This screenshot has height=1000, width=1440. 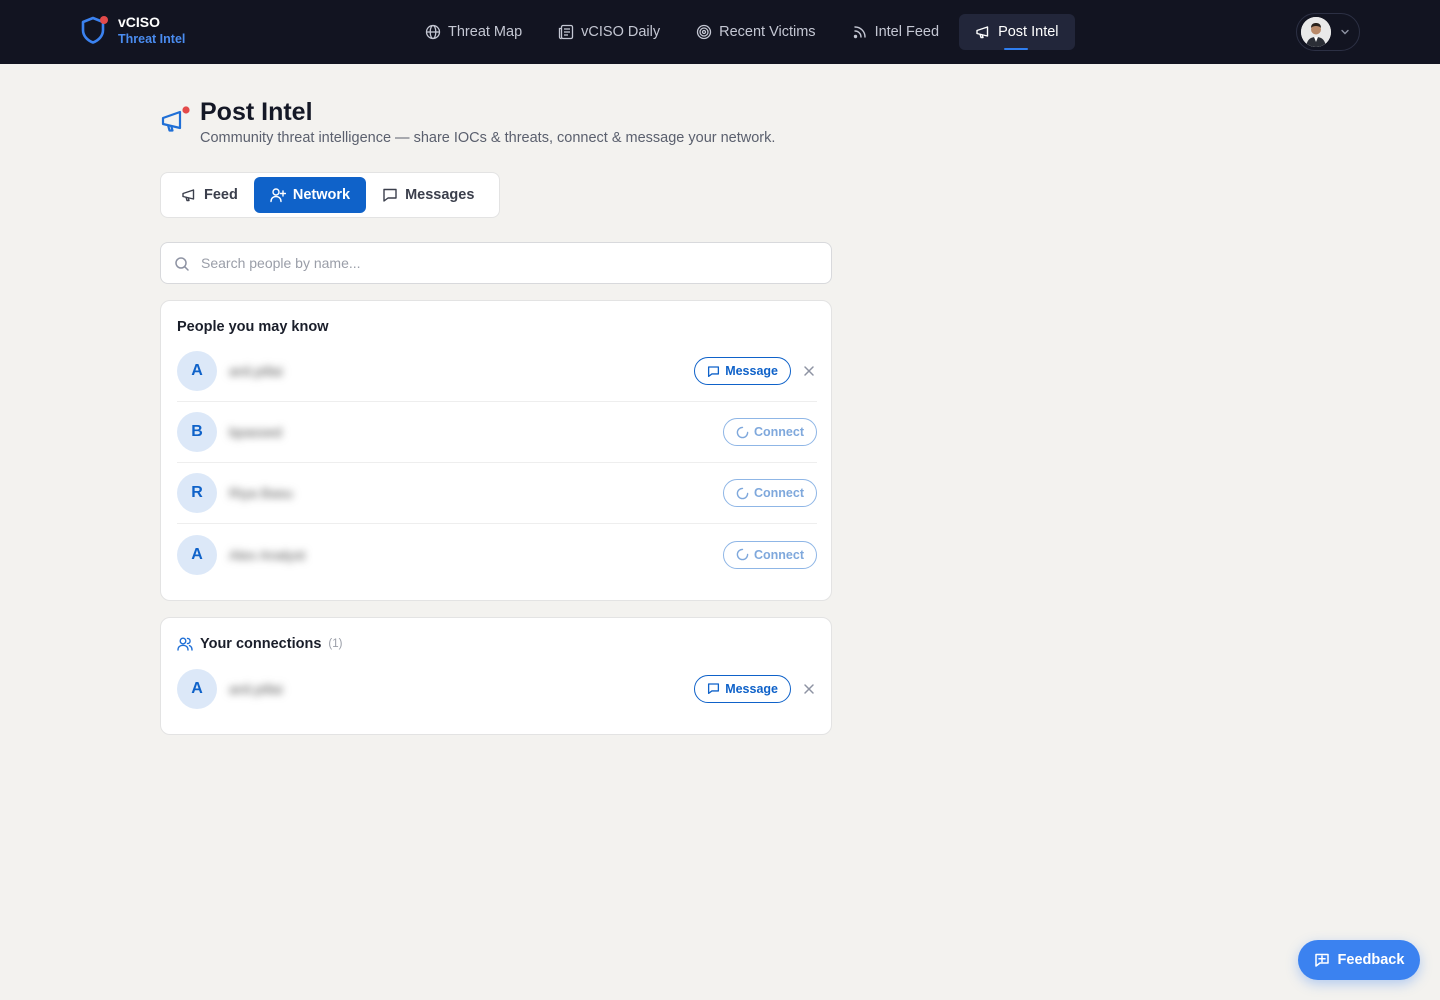 What do you see at coordinates (152, 39) in the screenshot?
I see `brand-subtitle: Threat Intel` at bounding box center [152, 39].